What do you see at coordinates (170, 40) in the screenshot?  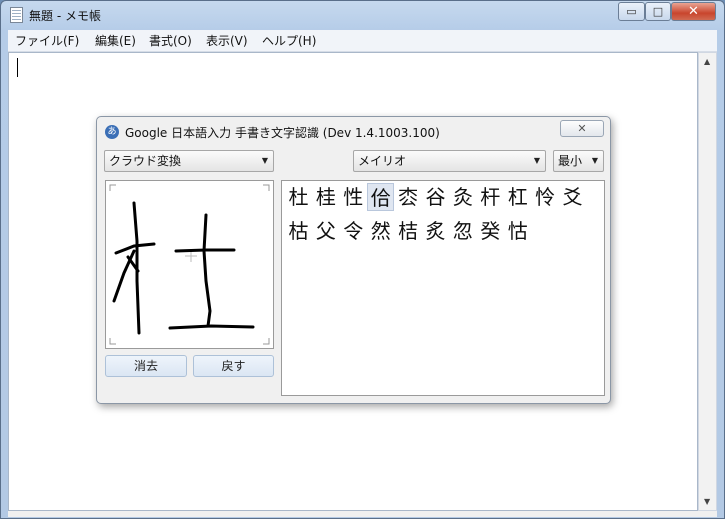 I see `menu-format: 書式(O)` at bounding box center [170, 40].